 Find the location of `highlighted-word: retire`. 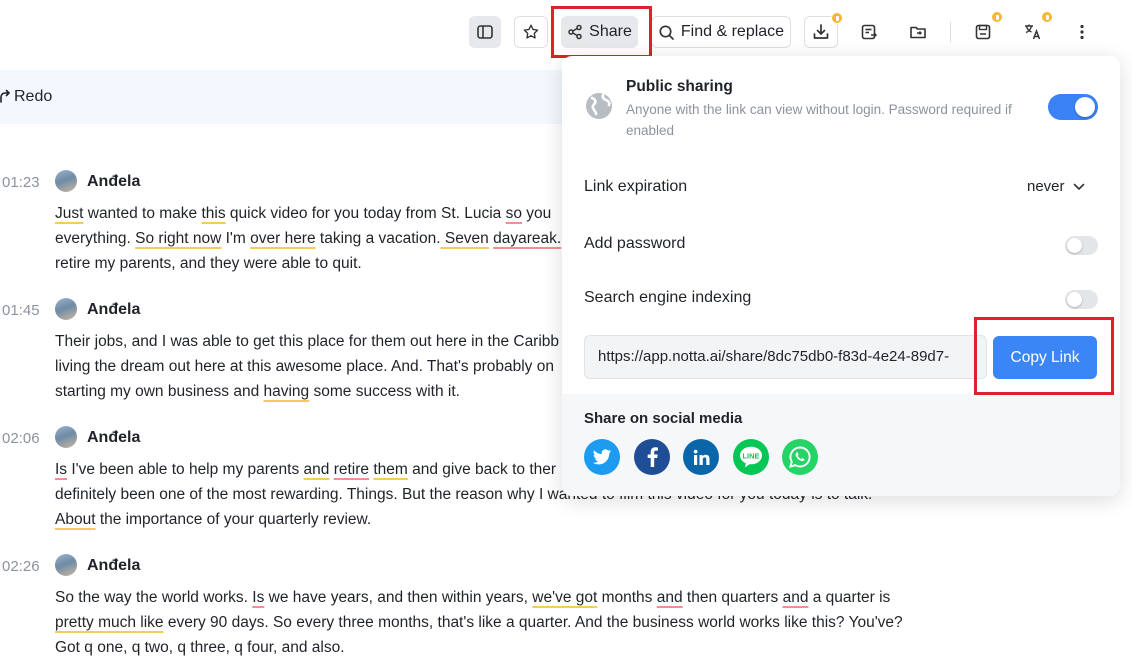

highlighted-word: retire is located at coordinates (351, 469).